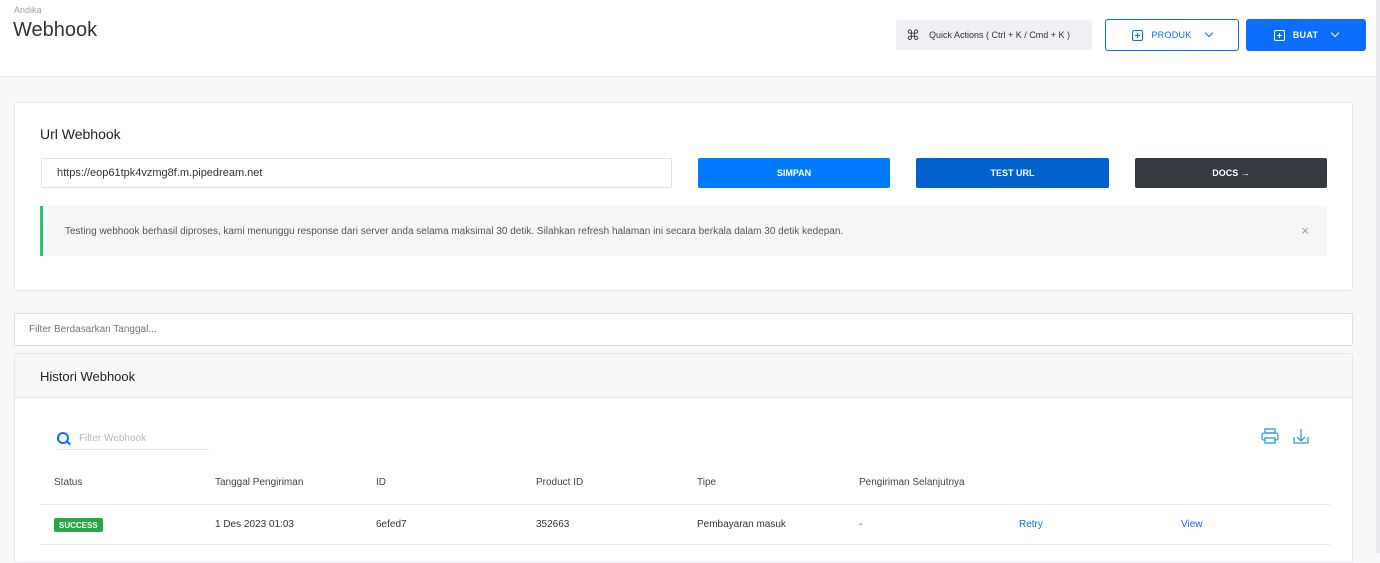 The width and height of the screenshot is (1380, 563). I want to click on url-webhook-title: Url Webhook, so click(80, 134).